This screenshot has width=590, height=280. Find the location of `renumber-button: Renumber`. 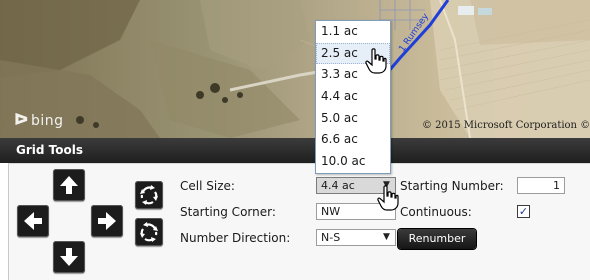

renumber-button: Renumber is located at coordinates (437, 239).